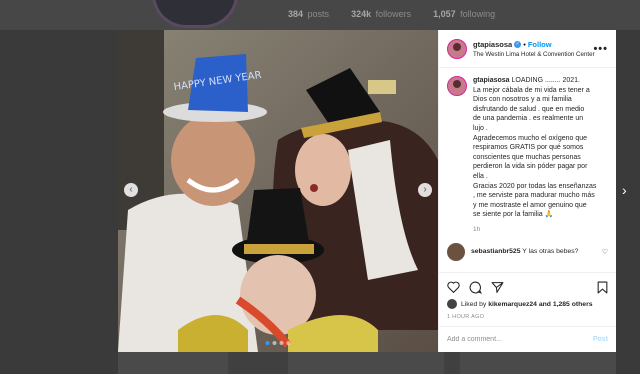  I want to click on caption-line: LOADING ........ 2021., so click(546, 80).